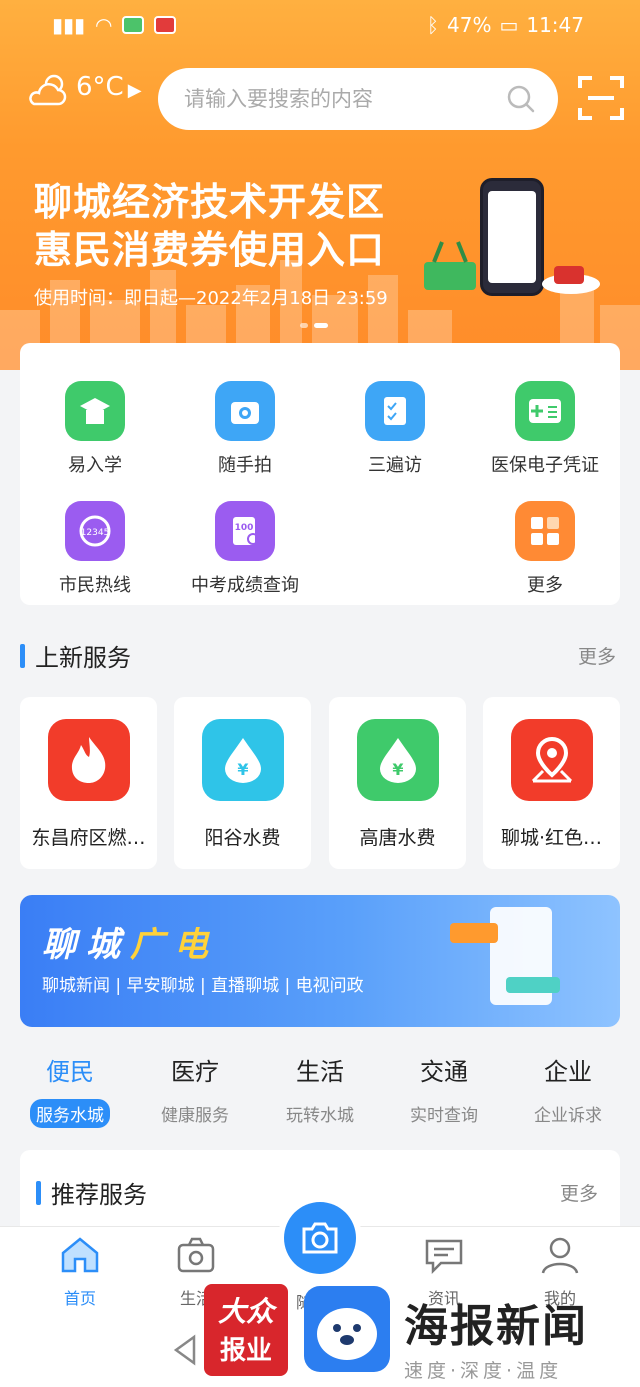 This screenshot has width=640, height=1387. I want to click on new-service-card: ¥ 阳谷水费, so click(242, 783).